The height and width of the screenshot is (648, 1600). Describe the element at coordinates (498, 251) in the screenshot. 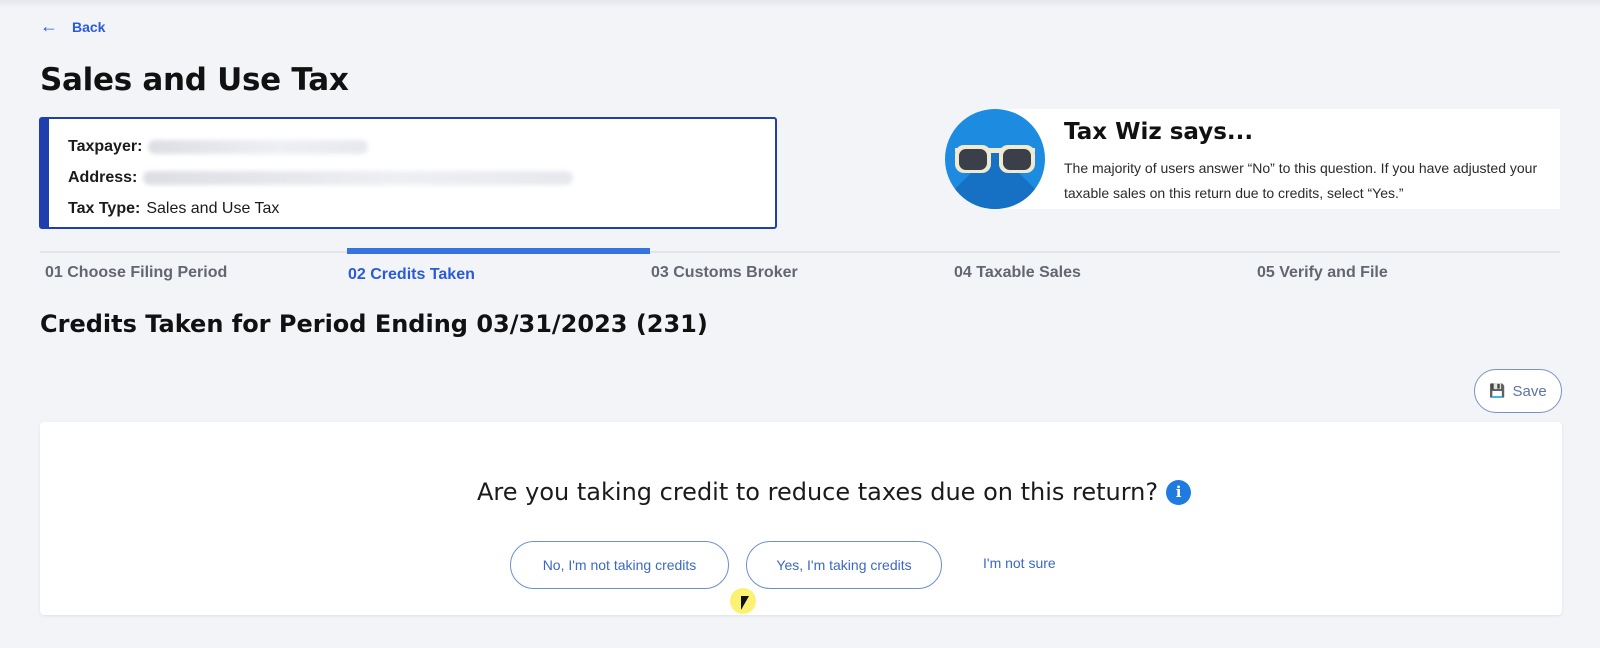

I see `stepper-active-indicator` at that location.